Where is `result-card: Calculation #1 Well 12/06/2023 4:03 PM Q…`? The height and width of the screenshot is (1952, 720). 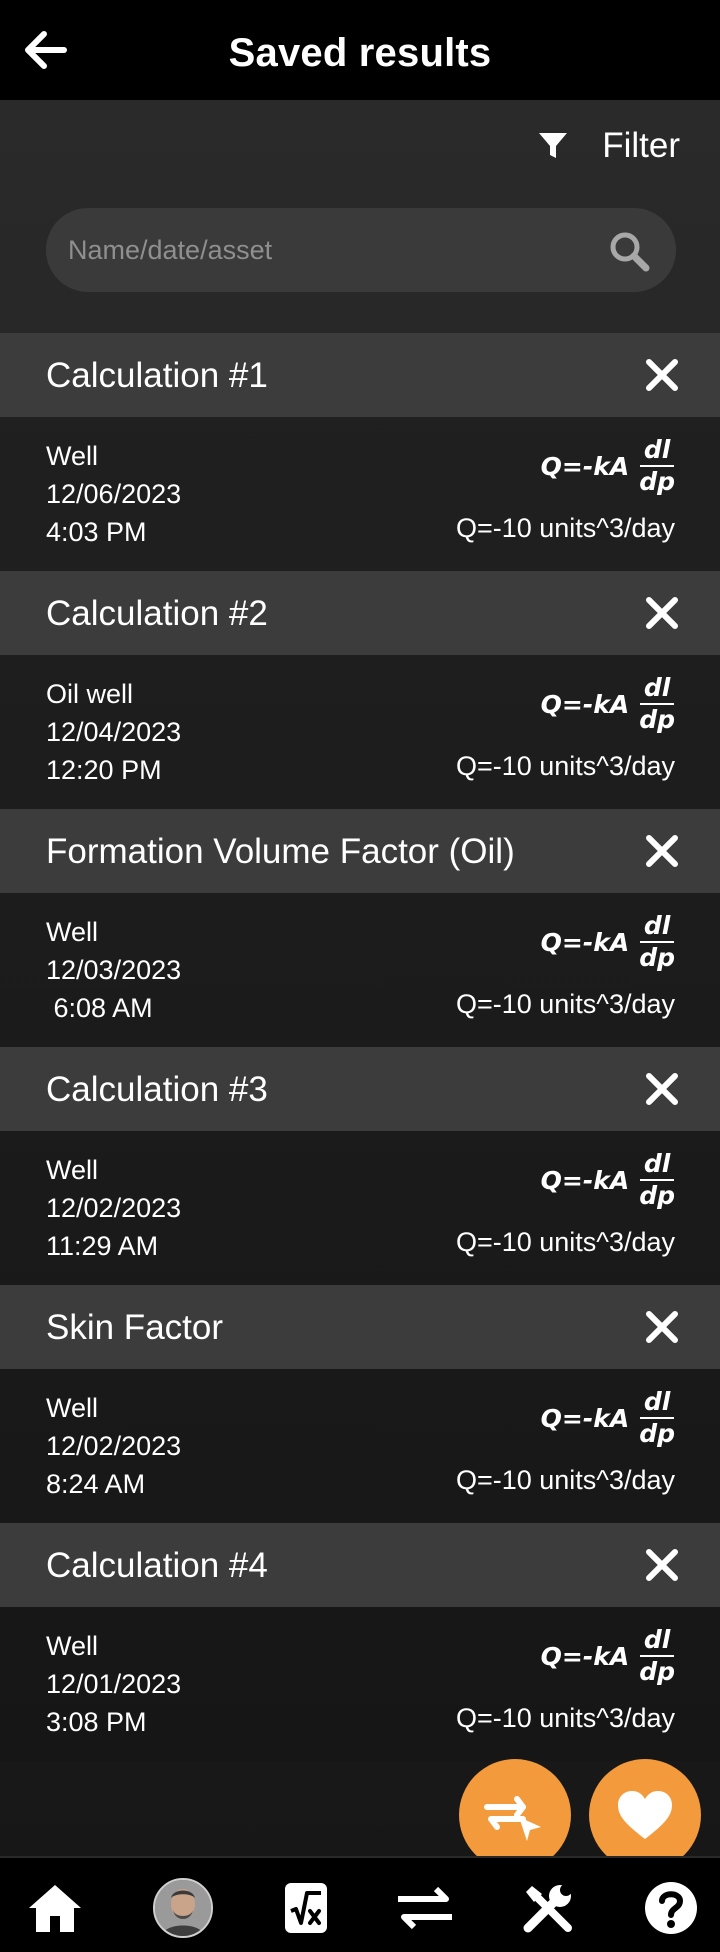 result-card: Calculation #1 Well 12/06/2023 4:03 PM Q… is located at coordinates (360, 452).